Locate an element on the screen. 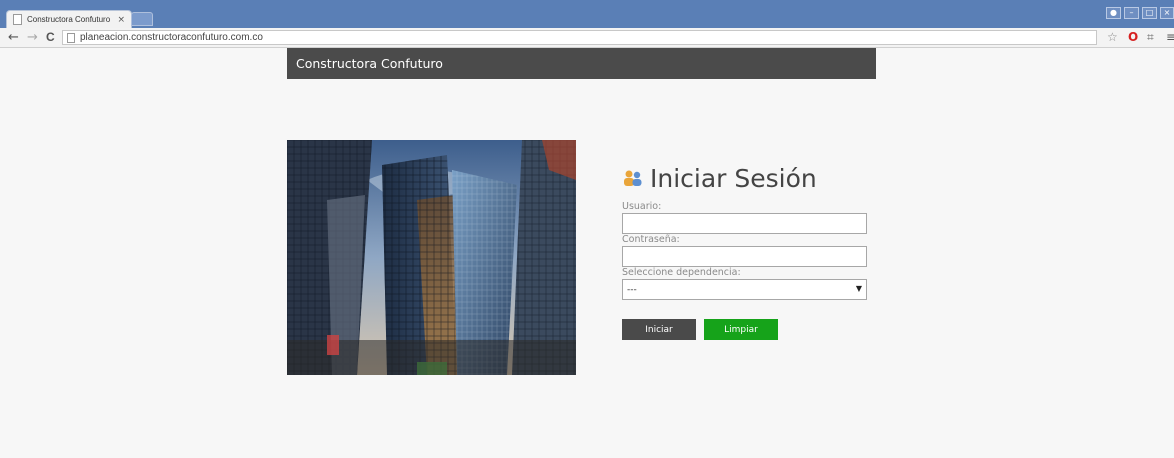  password-label: Contraseña: is located at coordinates (651, 239).